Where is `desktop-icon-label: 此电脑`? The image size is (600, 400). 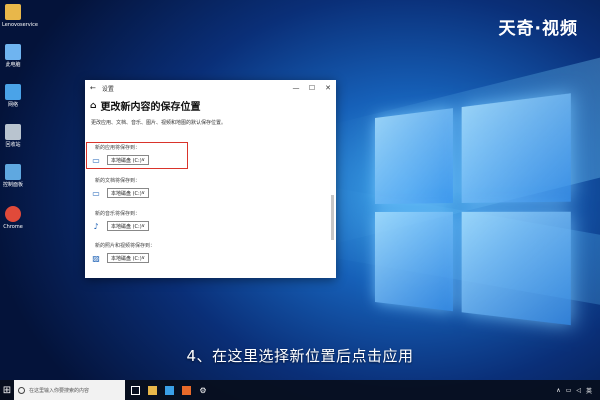 desktop-icon-label: 此电脑 is located at coordinates (13, 65).